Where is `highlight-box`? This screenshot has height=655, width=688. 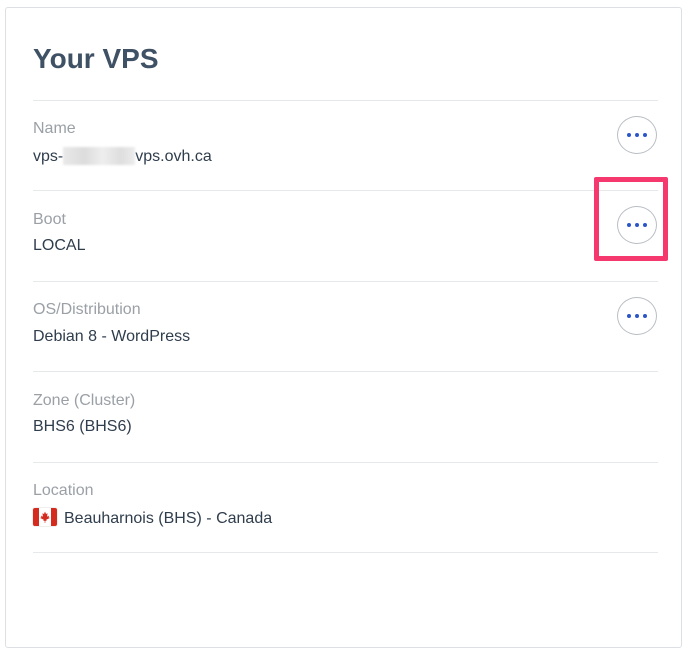
highlight-box is located at coordinates (631, 219).